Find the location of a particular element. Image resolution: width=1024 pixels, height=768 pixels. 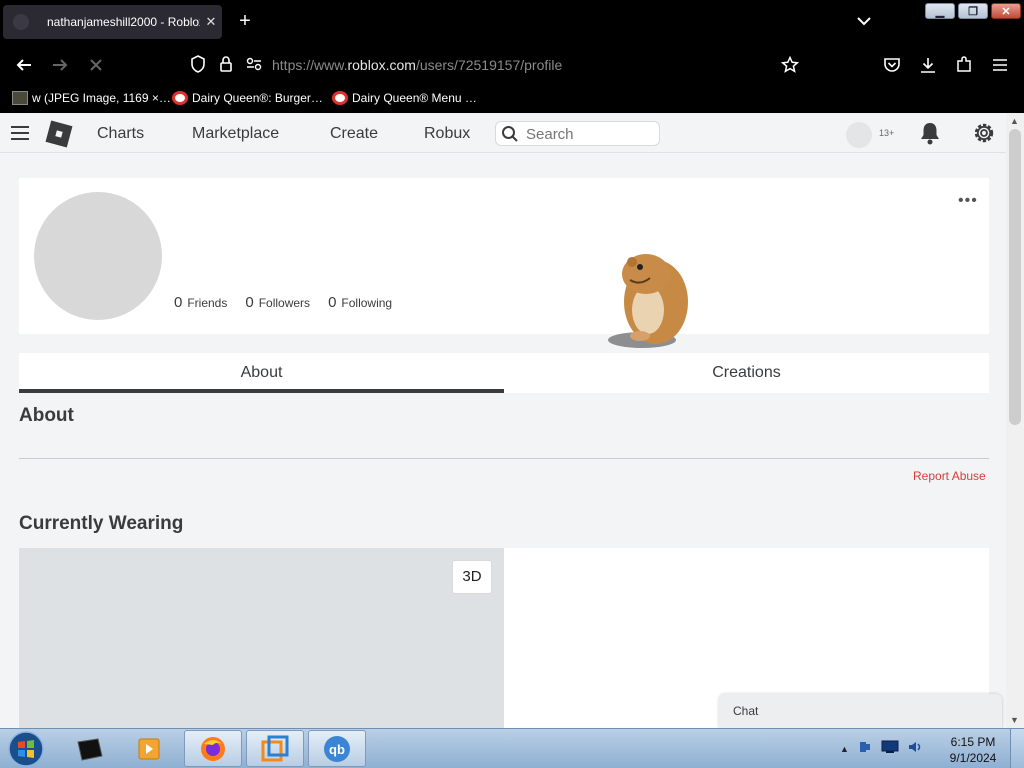

settings-gear-icon is located at coordinates (984, 135).